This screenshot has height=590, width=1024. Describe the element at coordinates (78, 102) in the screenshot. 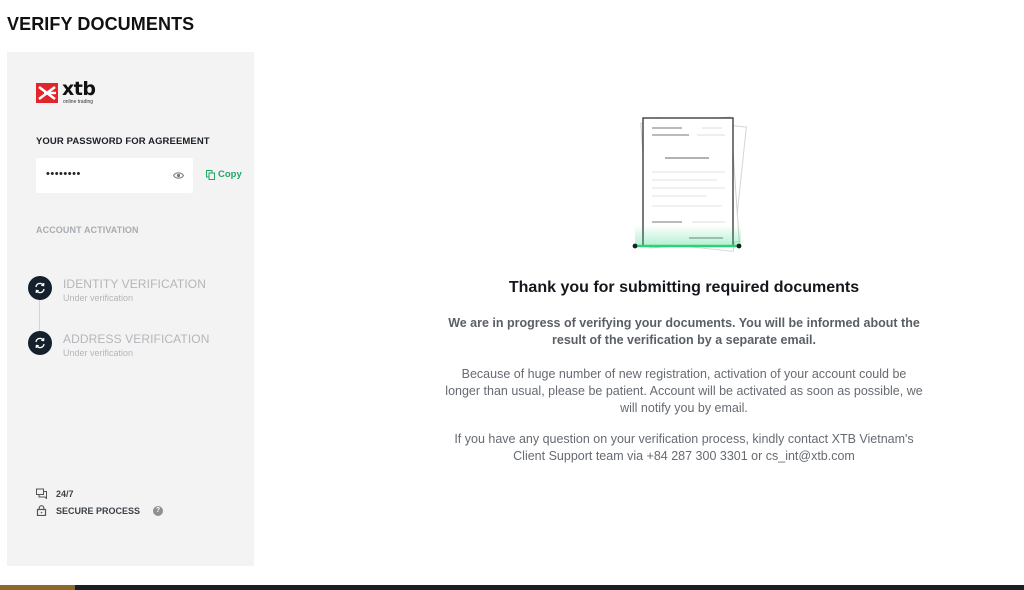

I see `logo-tagline: online trading` at that location.